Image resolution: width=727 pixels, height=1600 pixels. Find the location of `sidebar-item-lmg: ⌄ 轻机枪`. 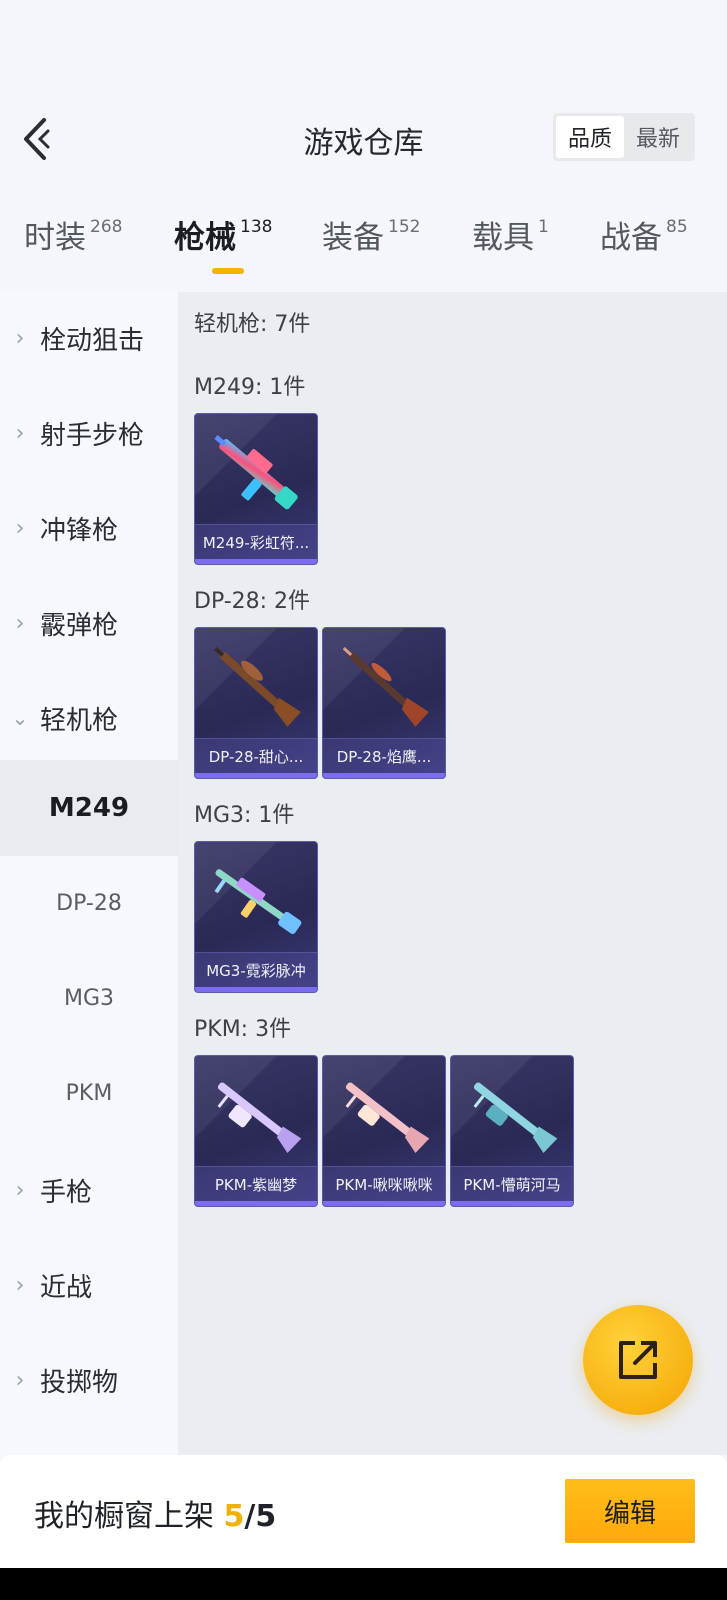

sidebar-item-lmg: ⌄ 轻机枪 is located at coordinates (89, 718).